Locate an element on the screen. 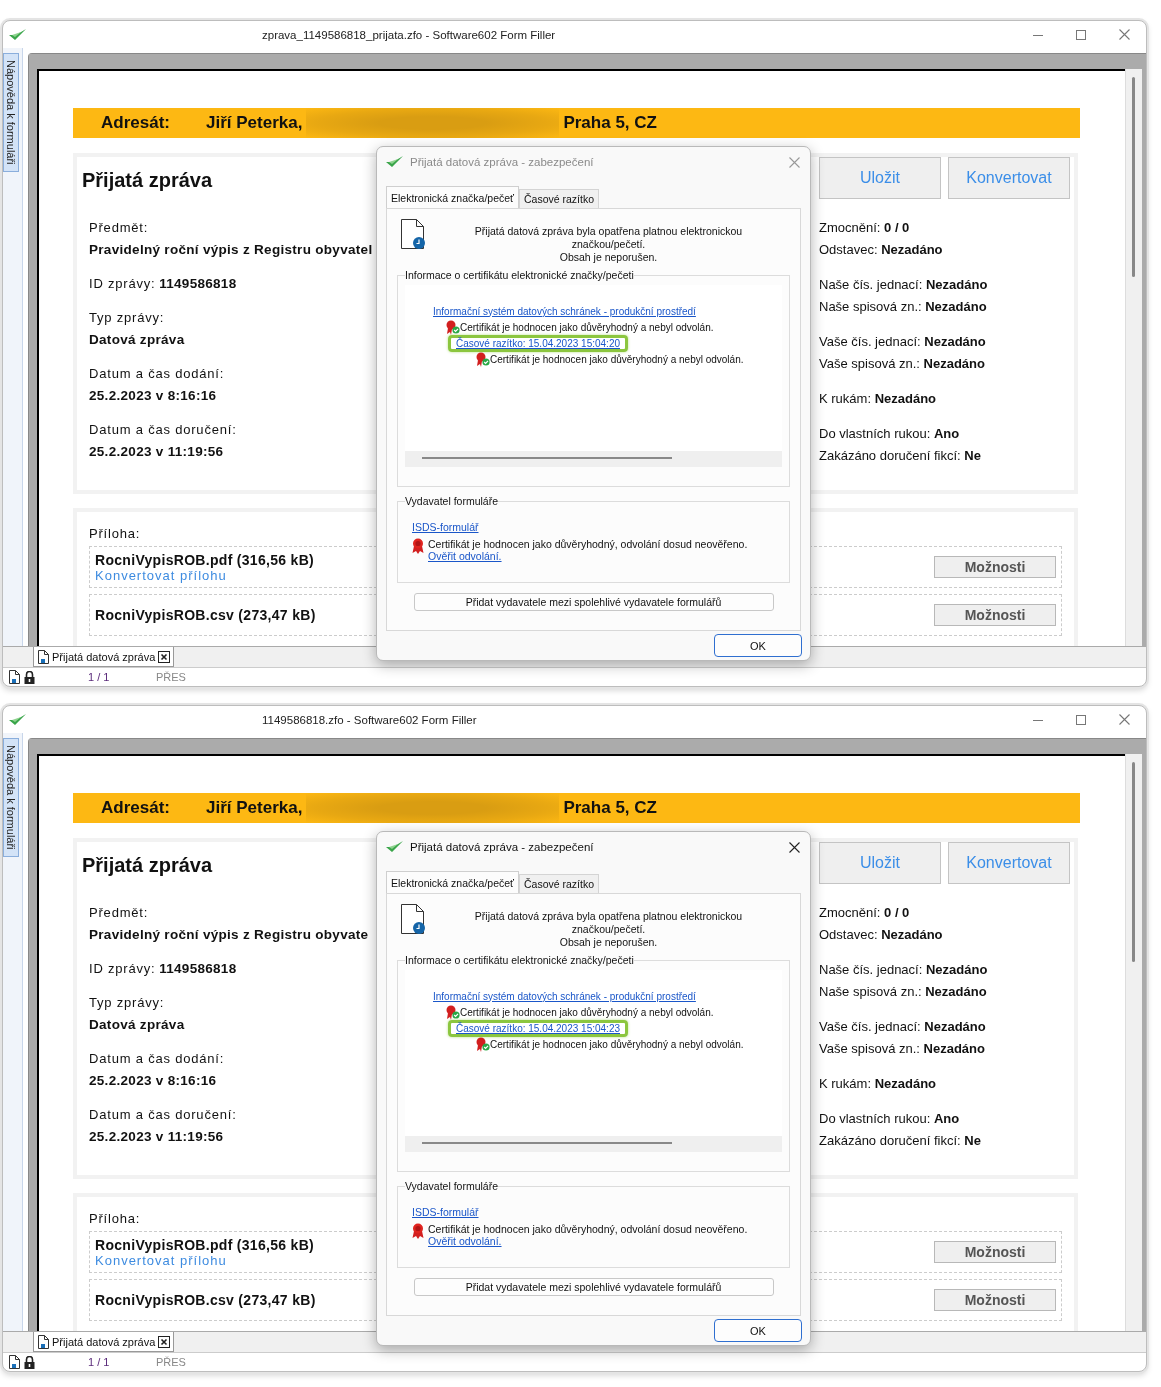  detail-text: Vaše čís. jednací: Nezadáno is located at coordinates (903, 342).